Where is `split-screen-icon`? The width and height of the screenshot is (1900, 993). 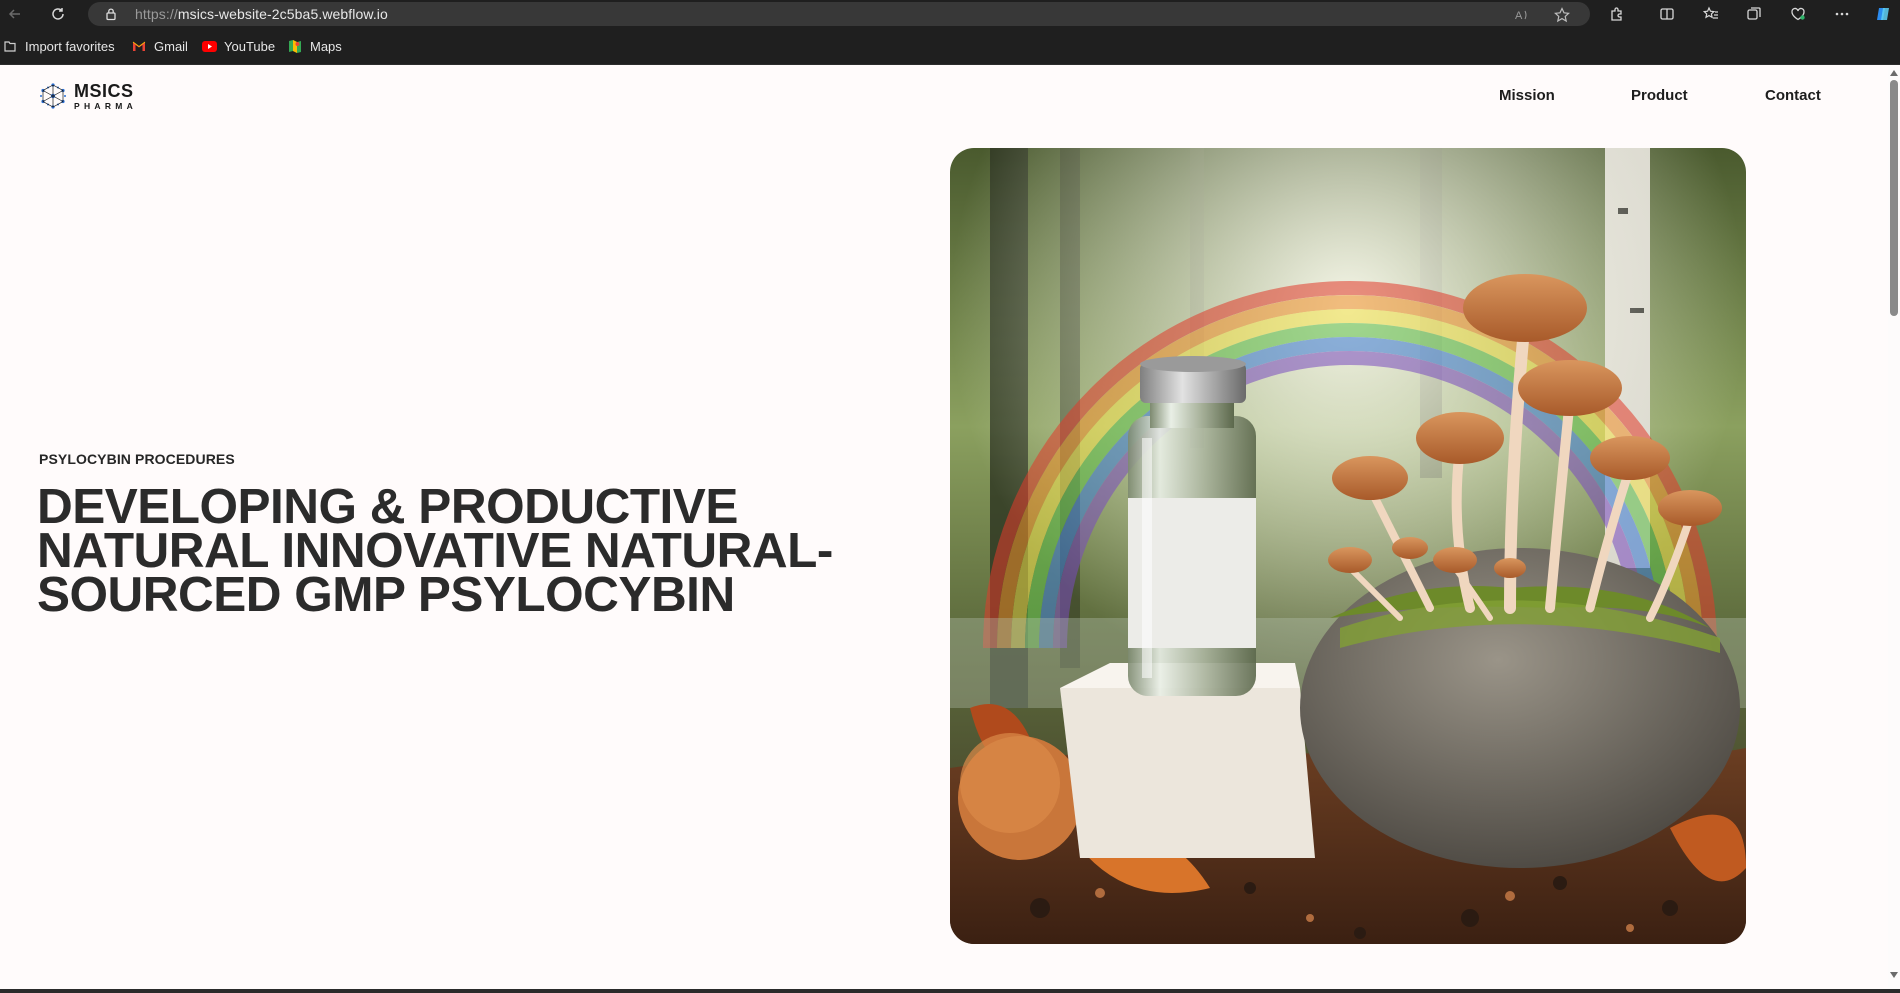
split-screen-icon is located at coordinates (1667, 14).